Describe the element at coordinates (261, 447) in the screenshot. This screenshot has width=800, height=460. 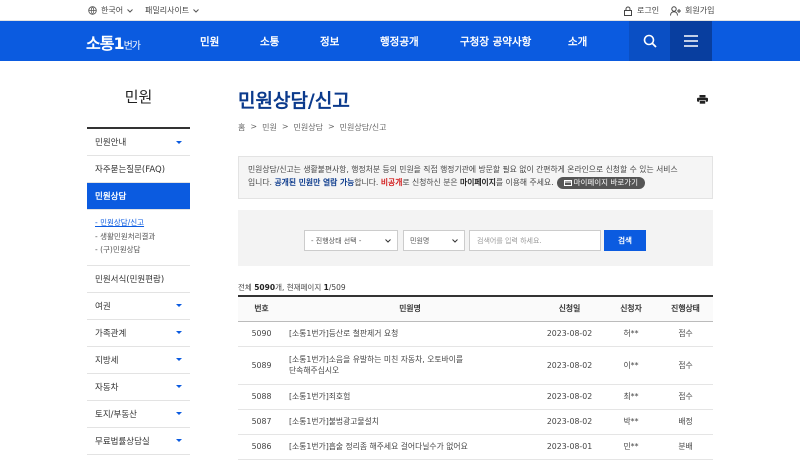
I see `cell-number: 5086` at that location.